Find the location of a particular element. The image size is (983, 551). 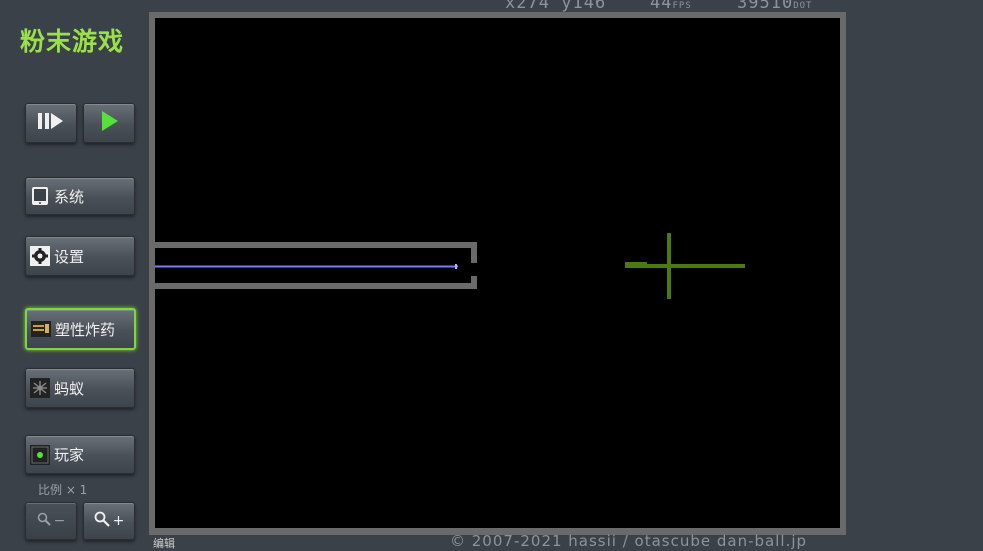

zoom-in-button: + is located at coordinates (109, 521).